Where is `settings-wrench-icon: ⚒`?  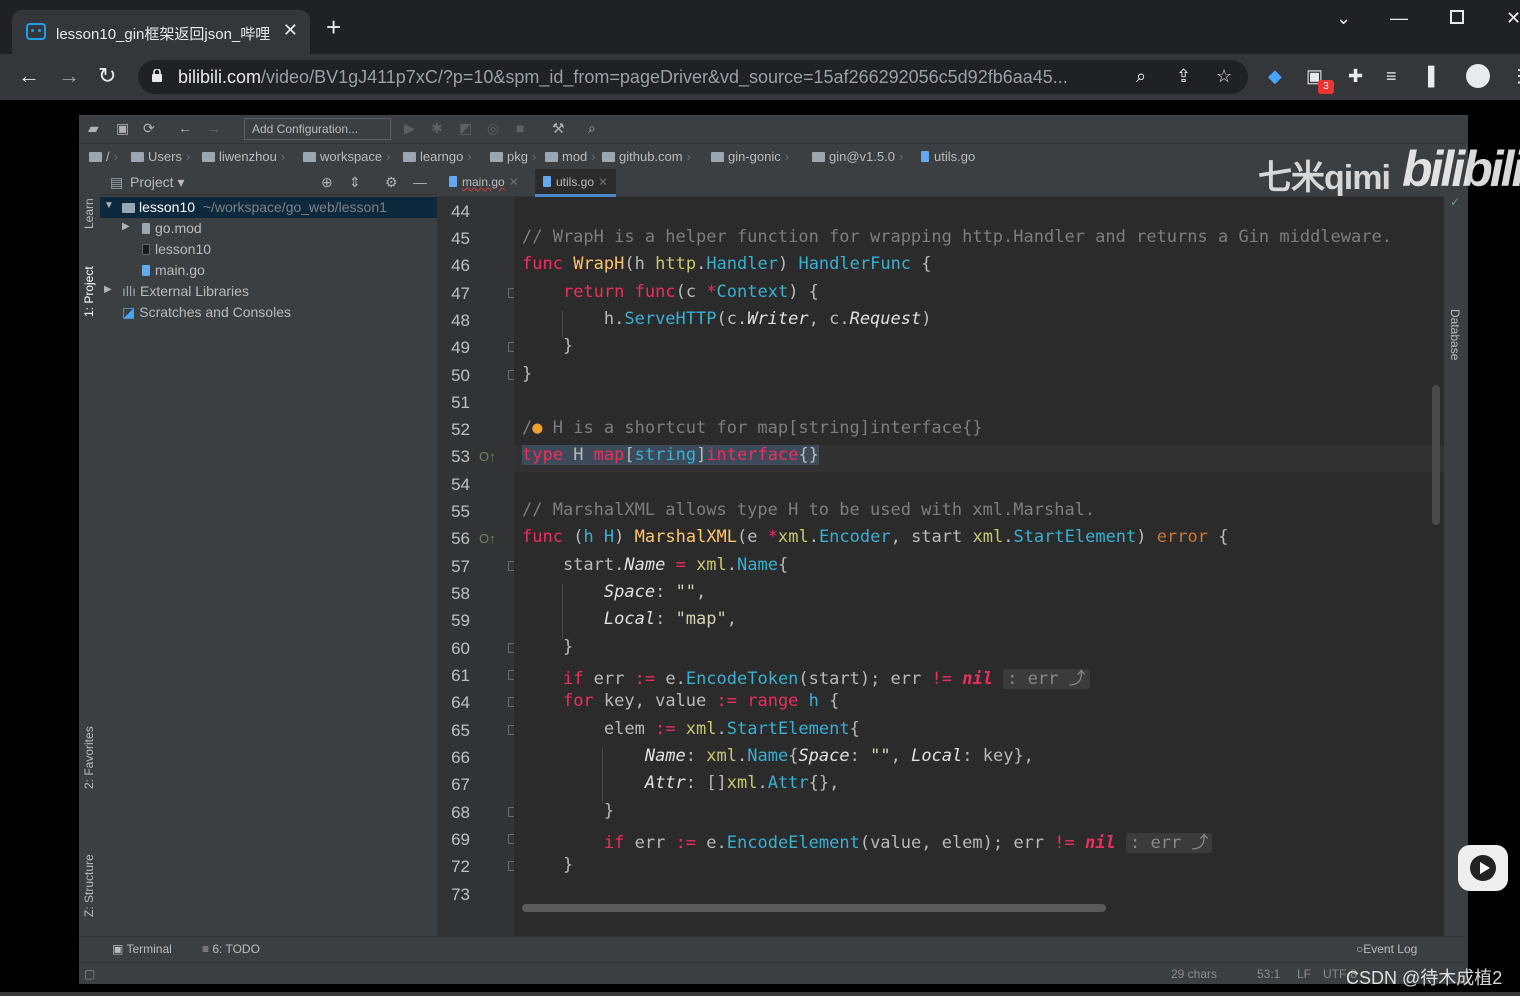
settings-wrench-icon: ⚒ is located at coordinates (558, 128).